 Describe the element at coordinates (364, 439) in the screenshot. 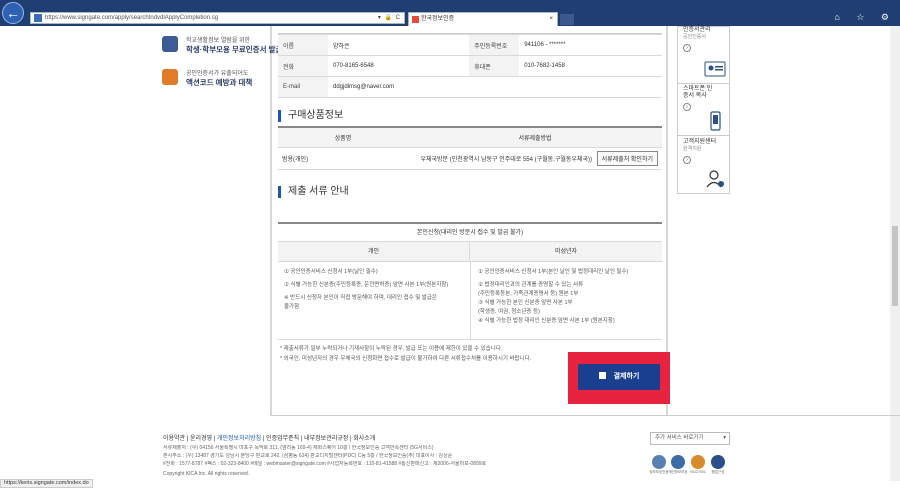

I see `footer-link-about: 회사소개` at that location.